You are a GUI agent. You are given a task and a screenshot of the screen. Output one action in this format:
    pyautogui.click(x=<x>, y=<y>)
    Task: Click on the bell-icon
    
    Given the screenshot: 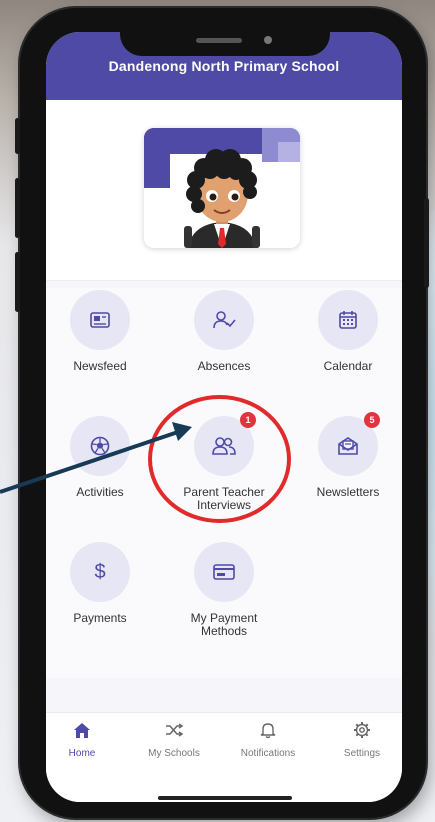 What is the action you would take?
    pyautogui.click(x=268, y=731)
    